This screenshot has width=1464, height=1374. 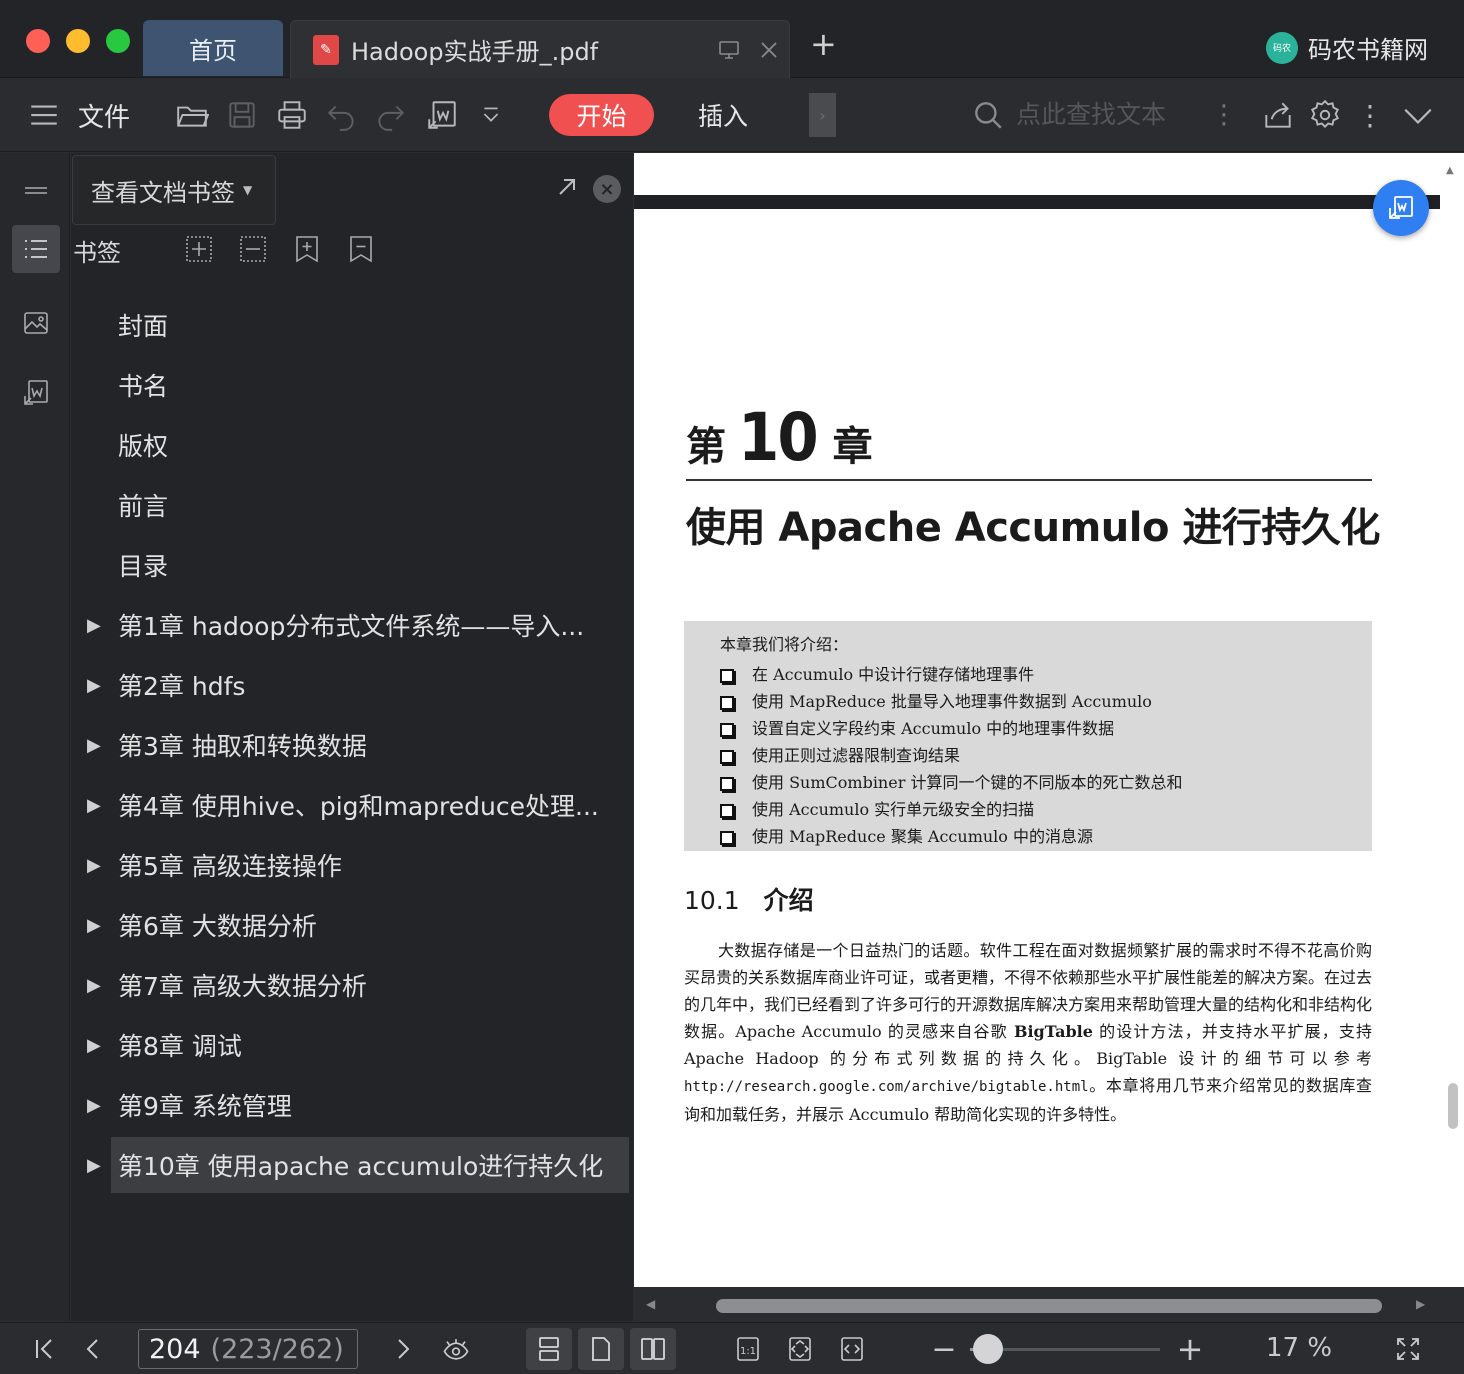 What do you see at coordinates (78, 41) in the screenshot?
I see `minimize-window-button` at bounding box center [78, 41].